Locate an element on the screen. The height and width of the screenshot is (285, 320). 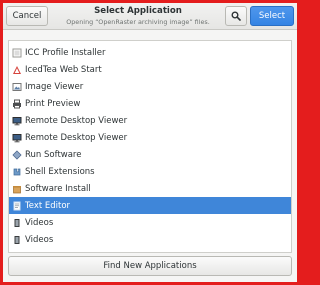
cancel-button: Cancel is located at coordinates (27, 16).